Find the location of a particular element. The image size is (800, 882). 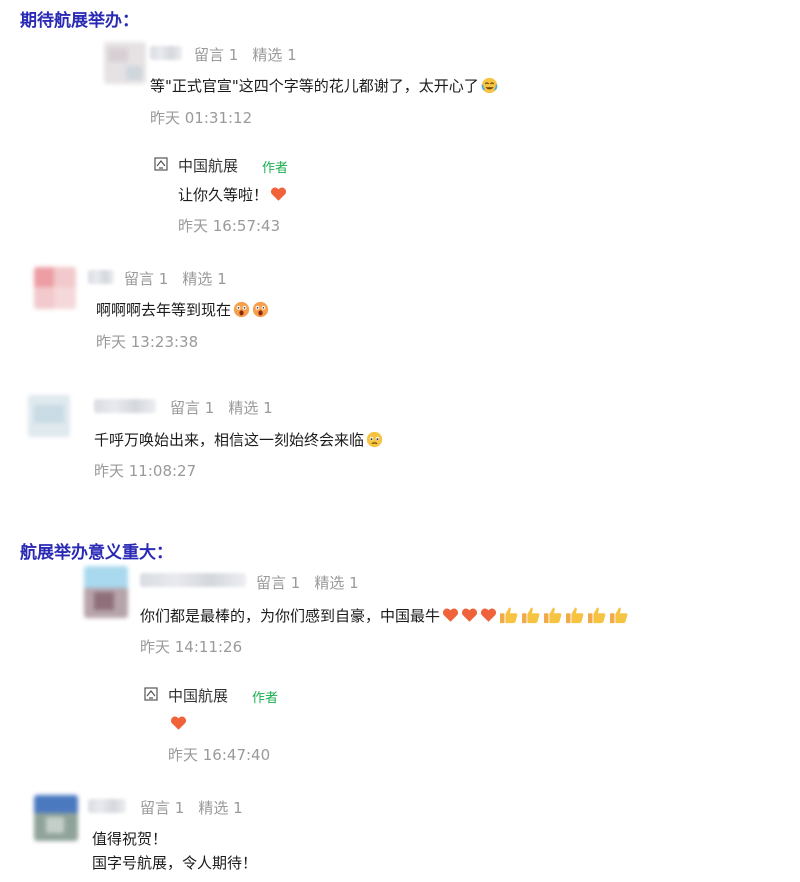

crying-laugh-emoji-icon is located at coordinates (489, 85).